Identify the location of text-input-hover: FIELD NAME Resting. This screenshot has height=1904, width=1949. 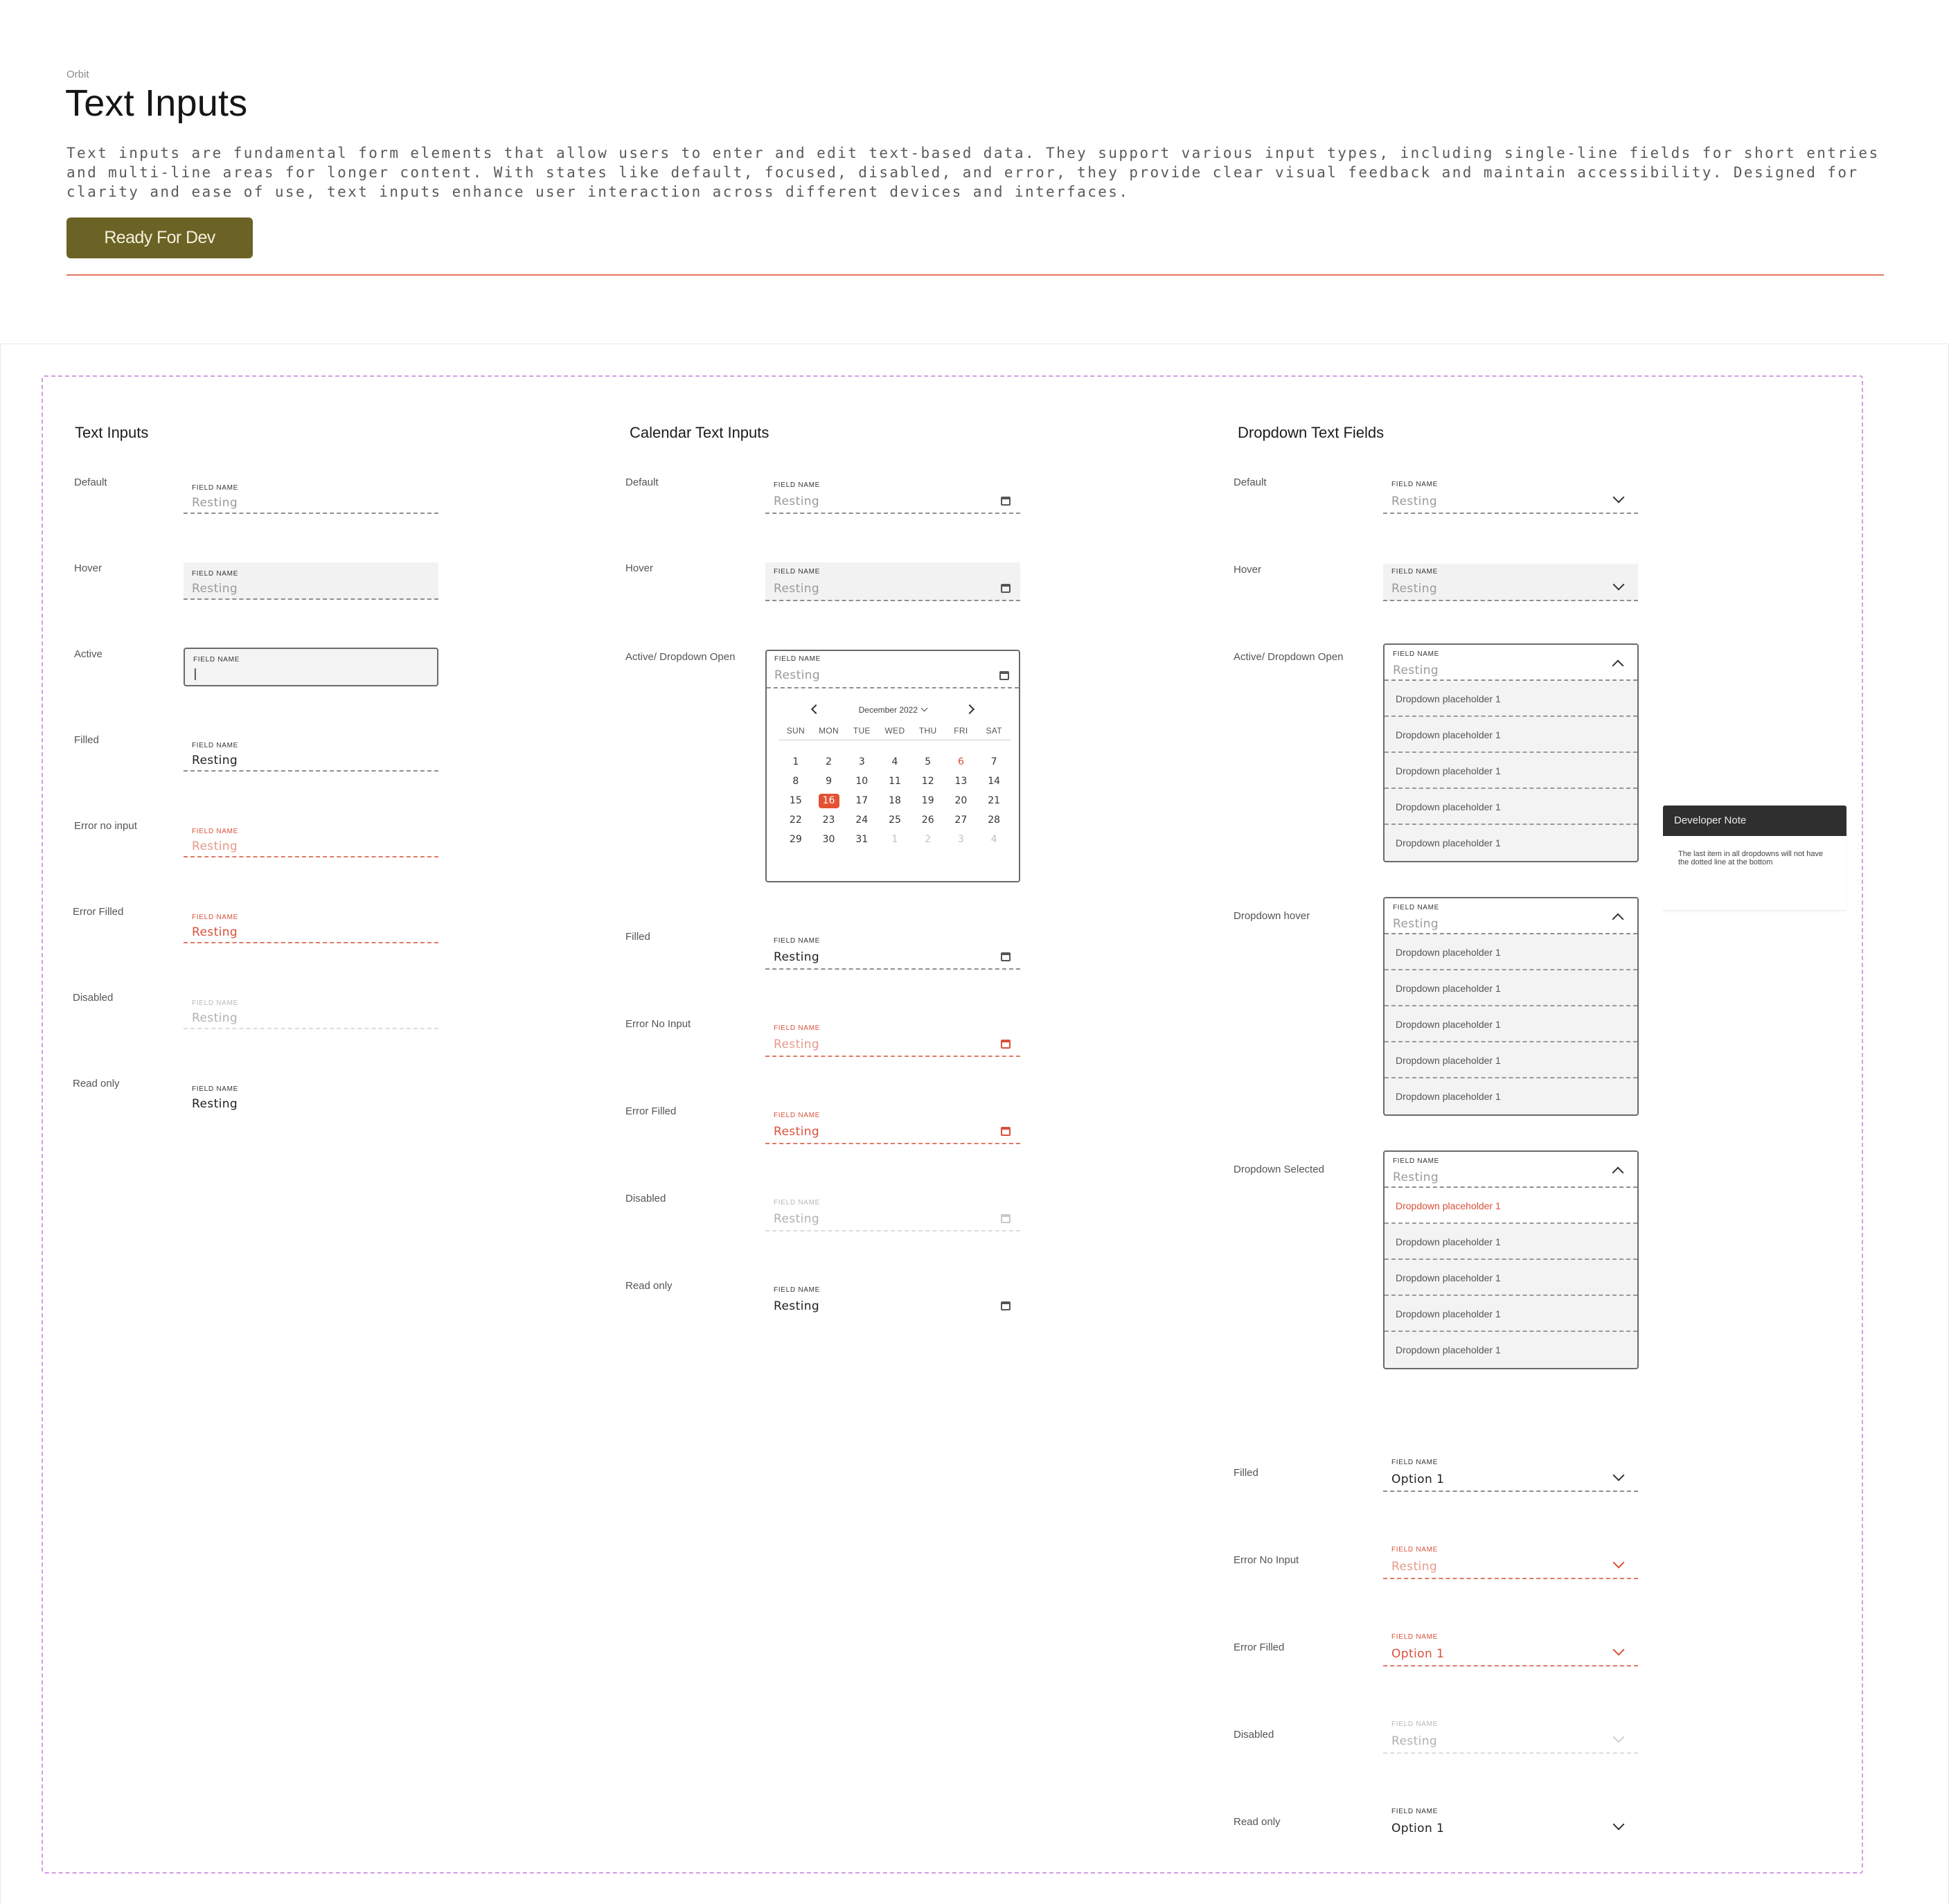
(311, 581).